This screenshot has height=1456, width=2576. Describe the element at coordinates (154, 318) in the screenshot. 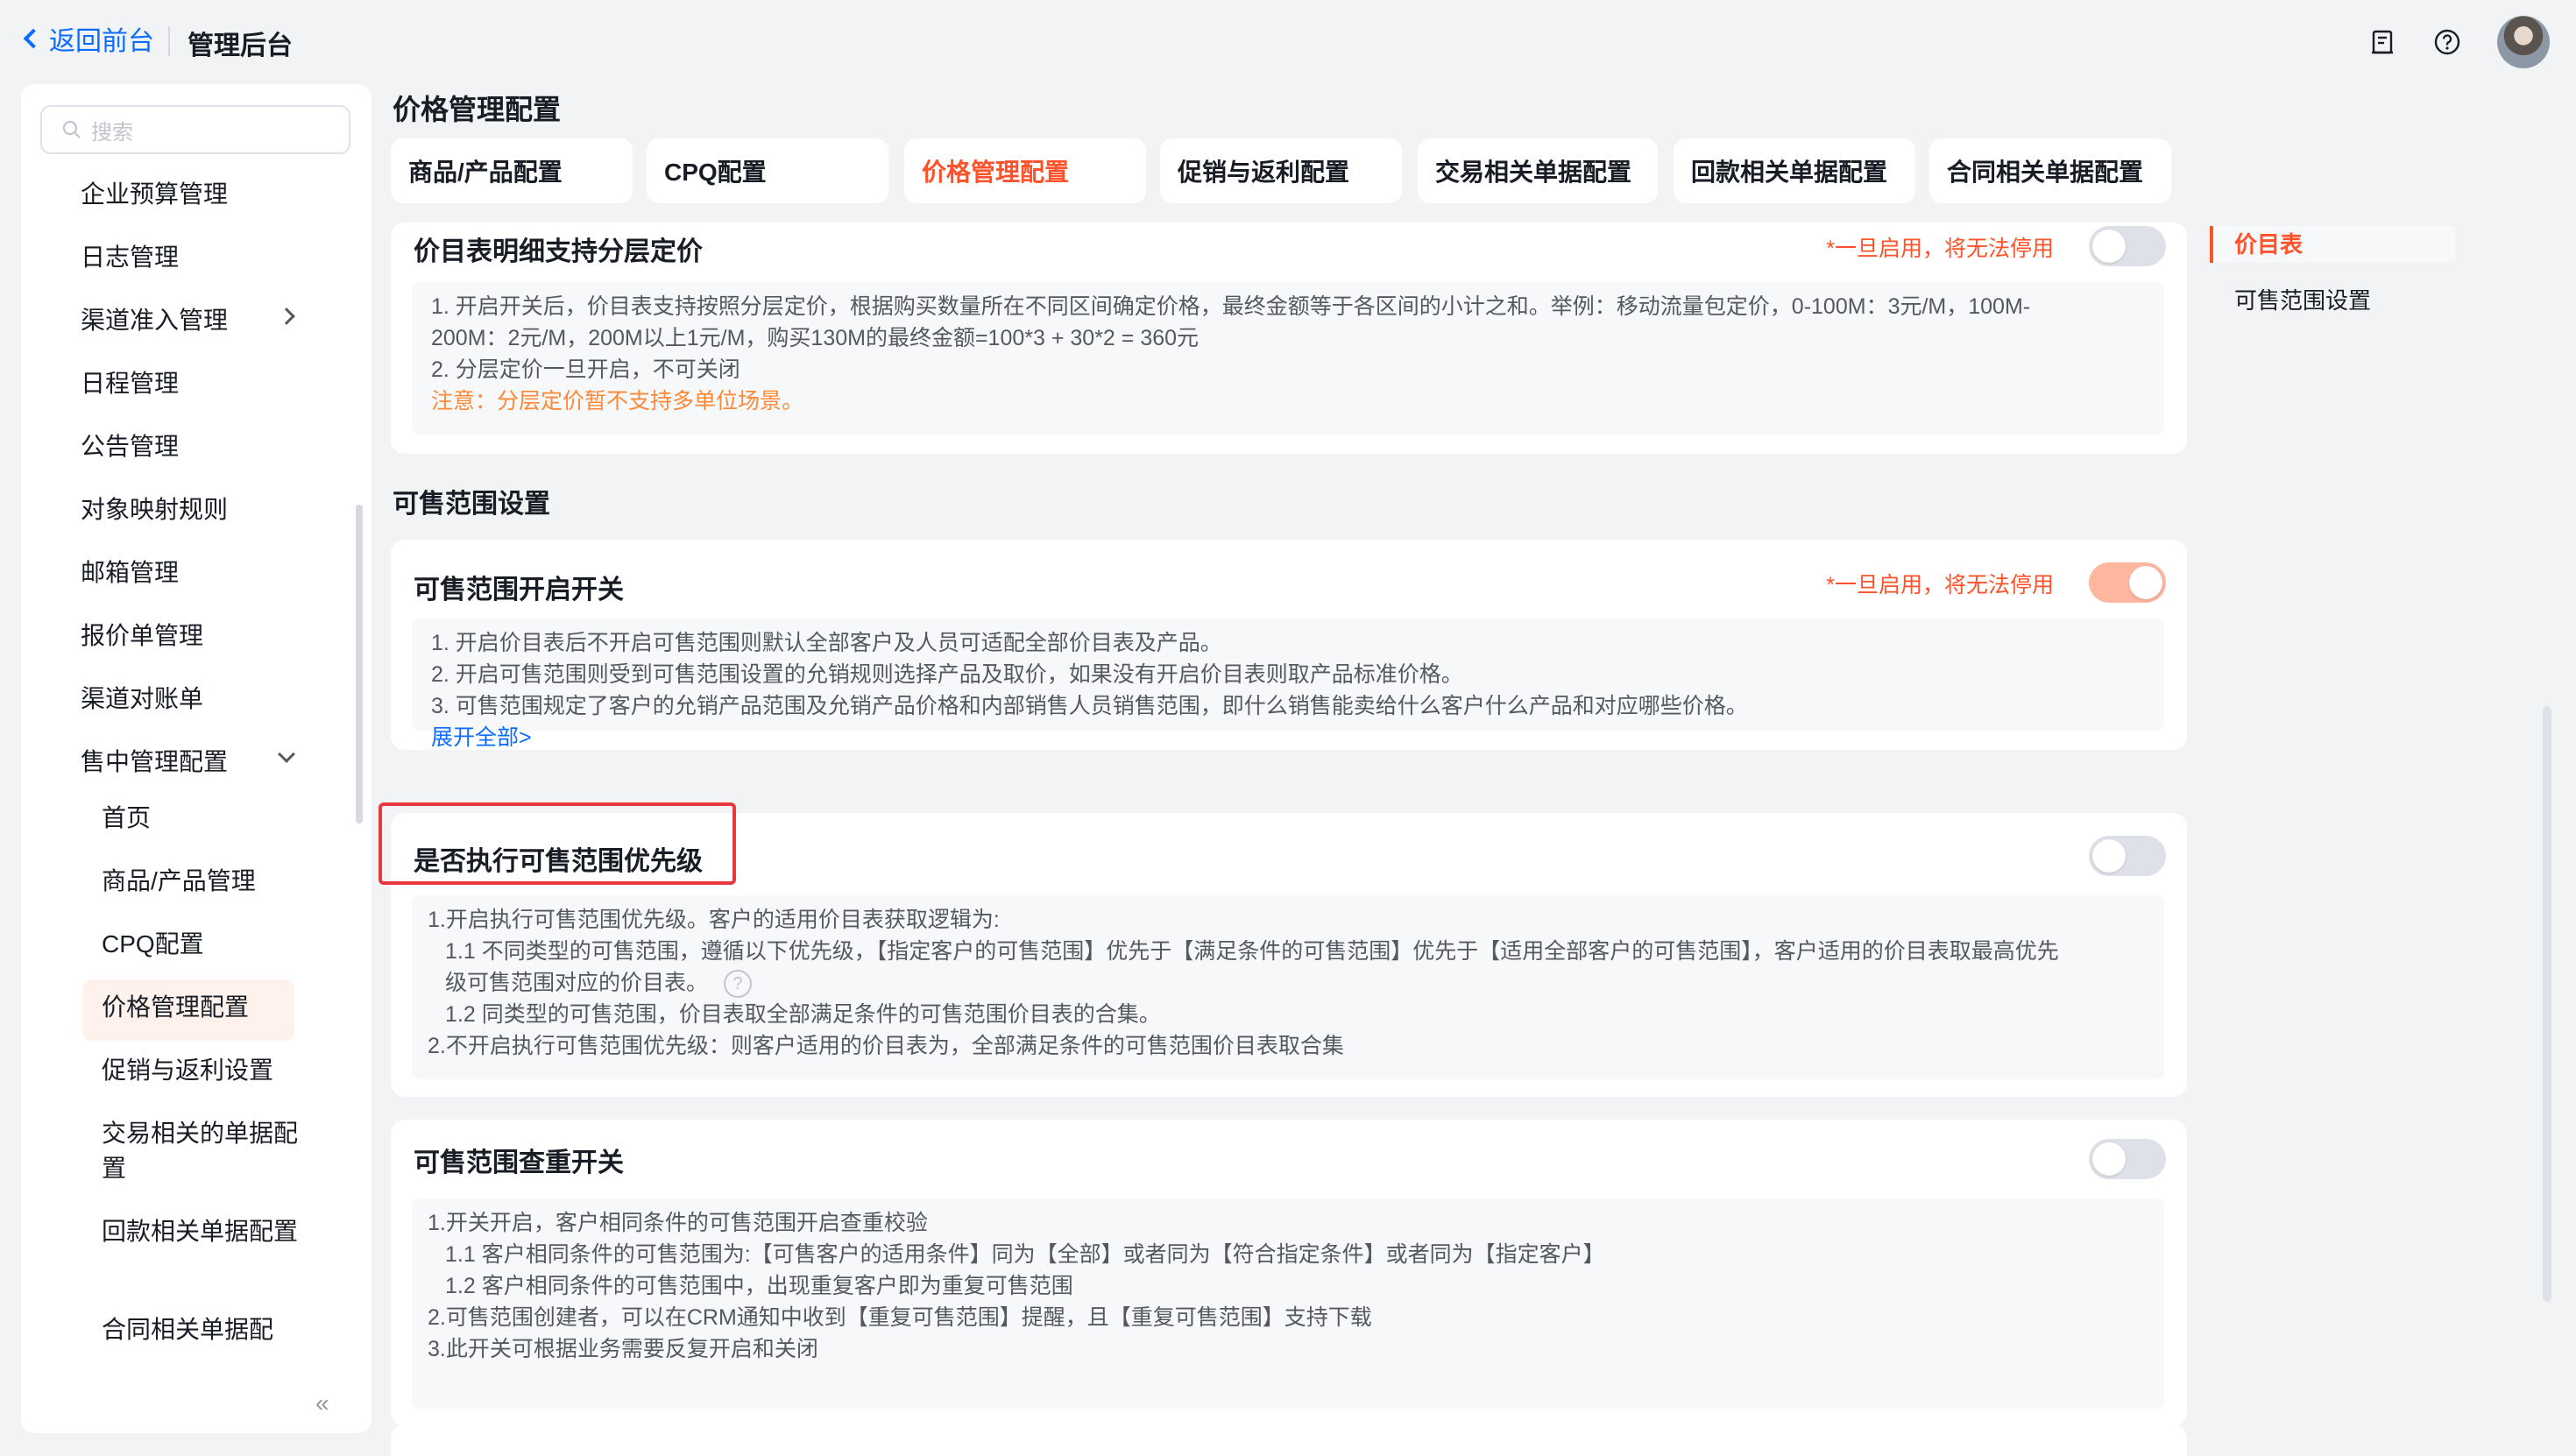

I see `sidebar-item-channel-access: 渠道准入管理` at that location.